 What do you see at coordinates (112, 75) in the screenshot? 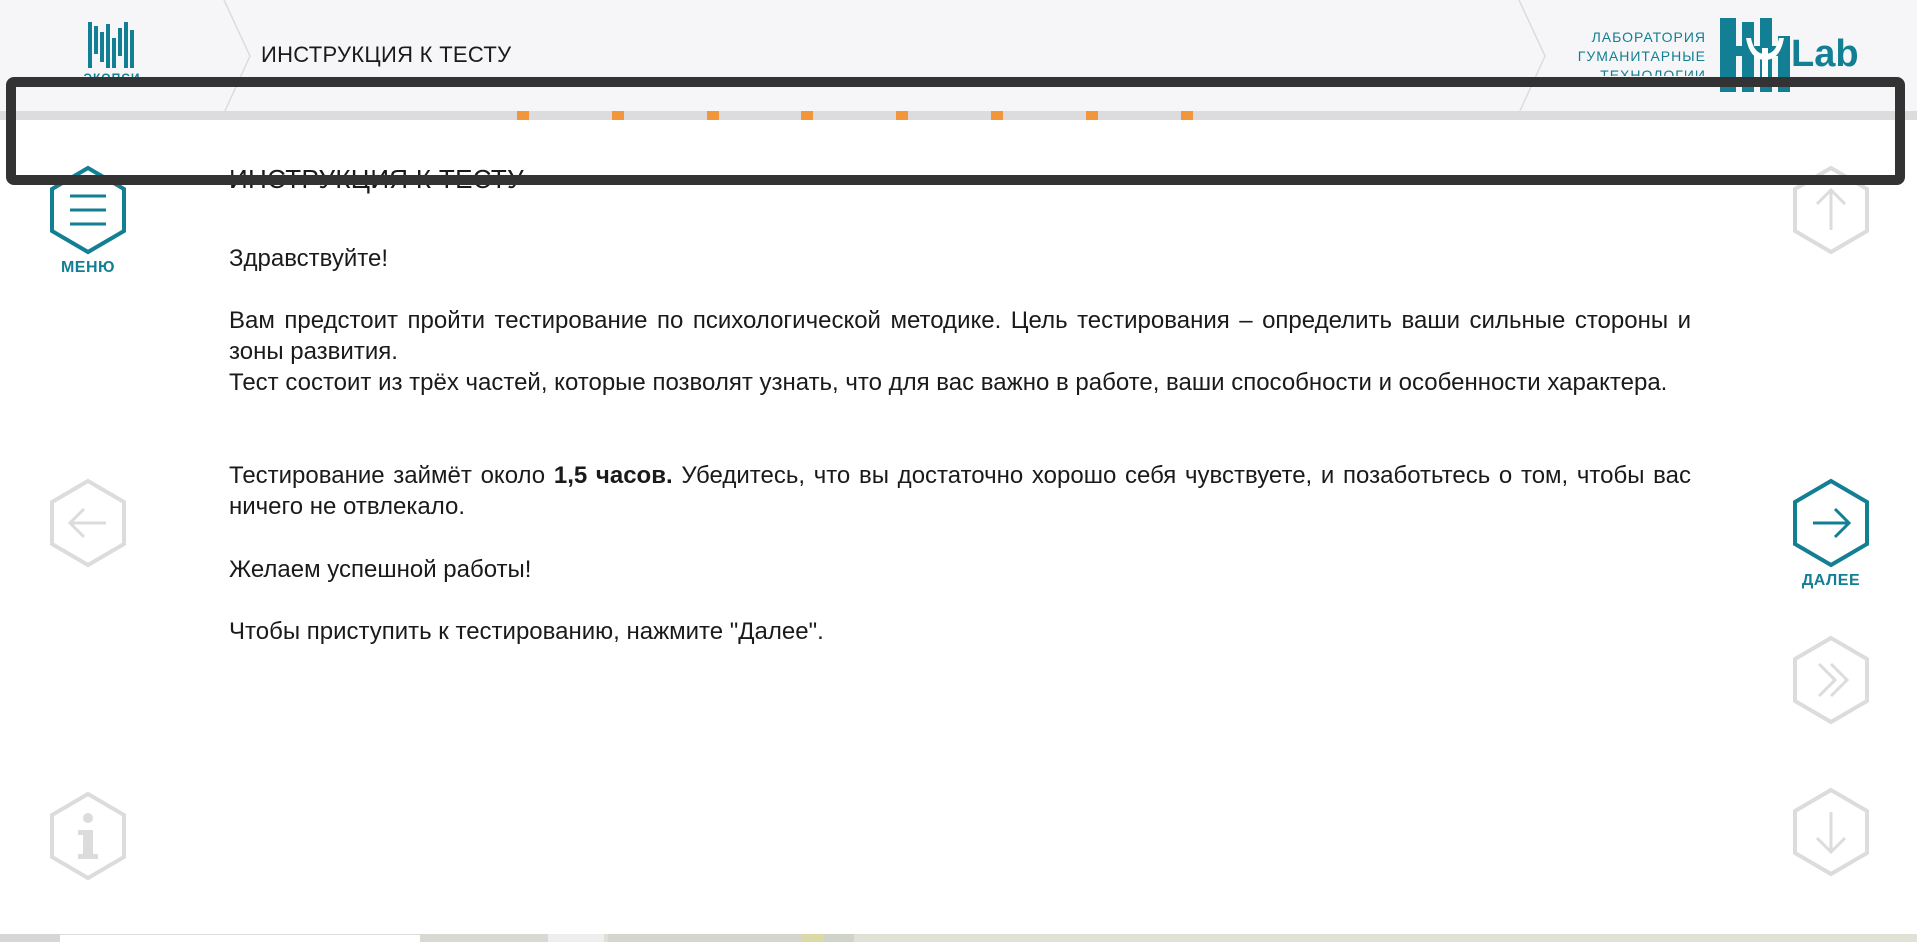
I see `company-logo-caption: ЭКОПСИ` at bounding box center [112, 75].